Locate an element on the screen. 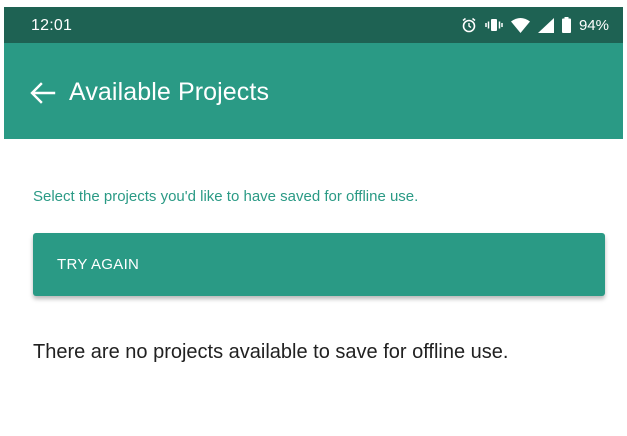 The height and width of the screenshot is (436, 627). status-bar: 12:01 94% is located at coordinates (313, 25).